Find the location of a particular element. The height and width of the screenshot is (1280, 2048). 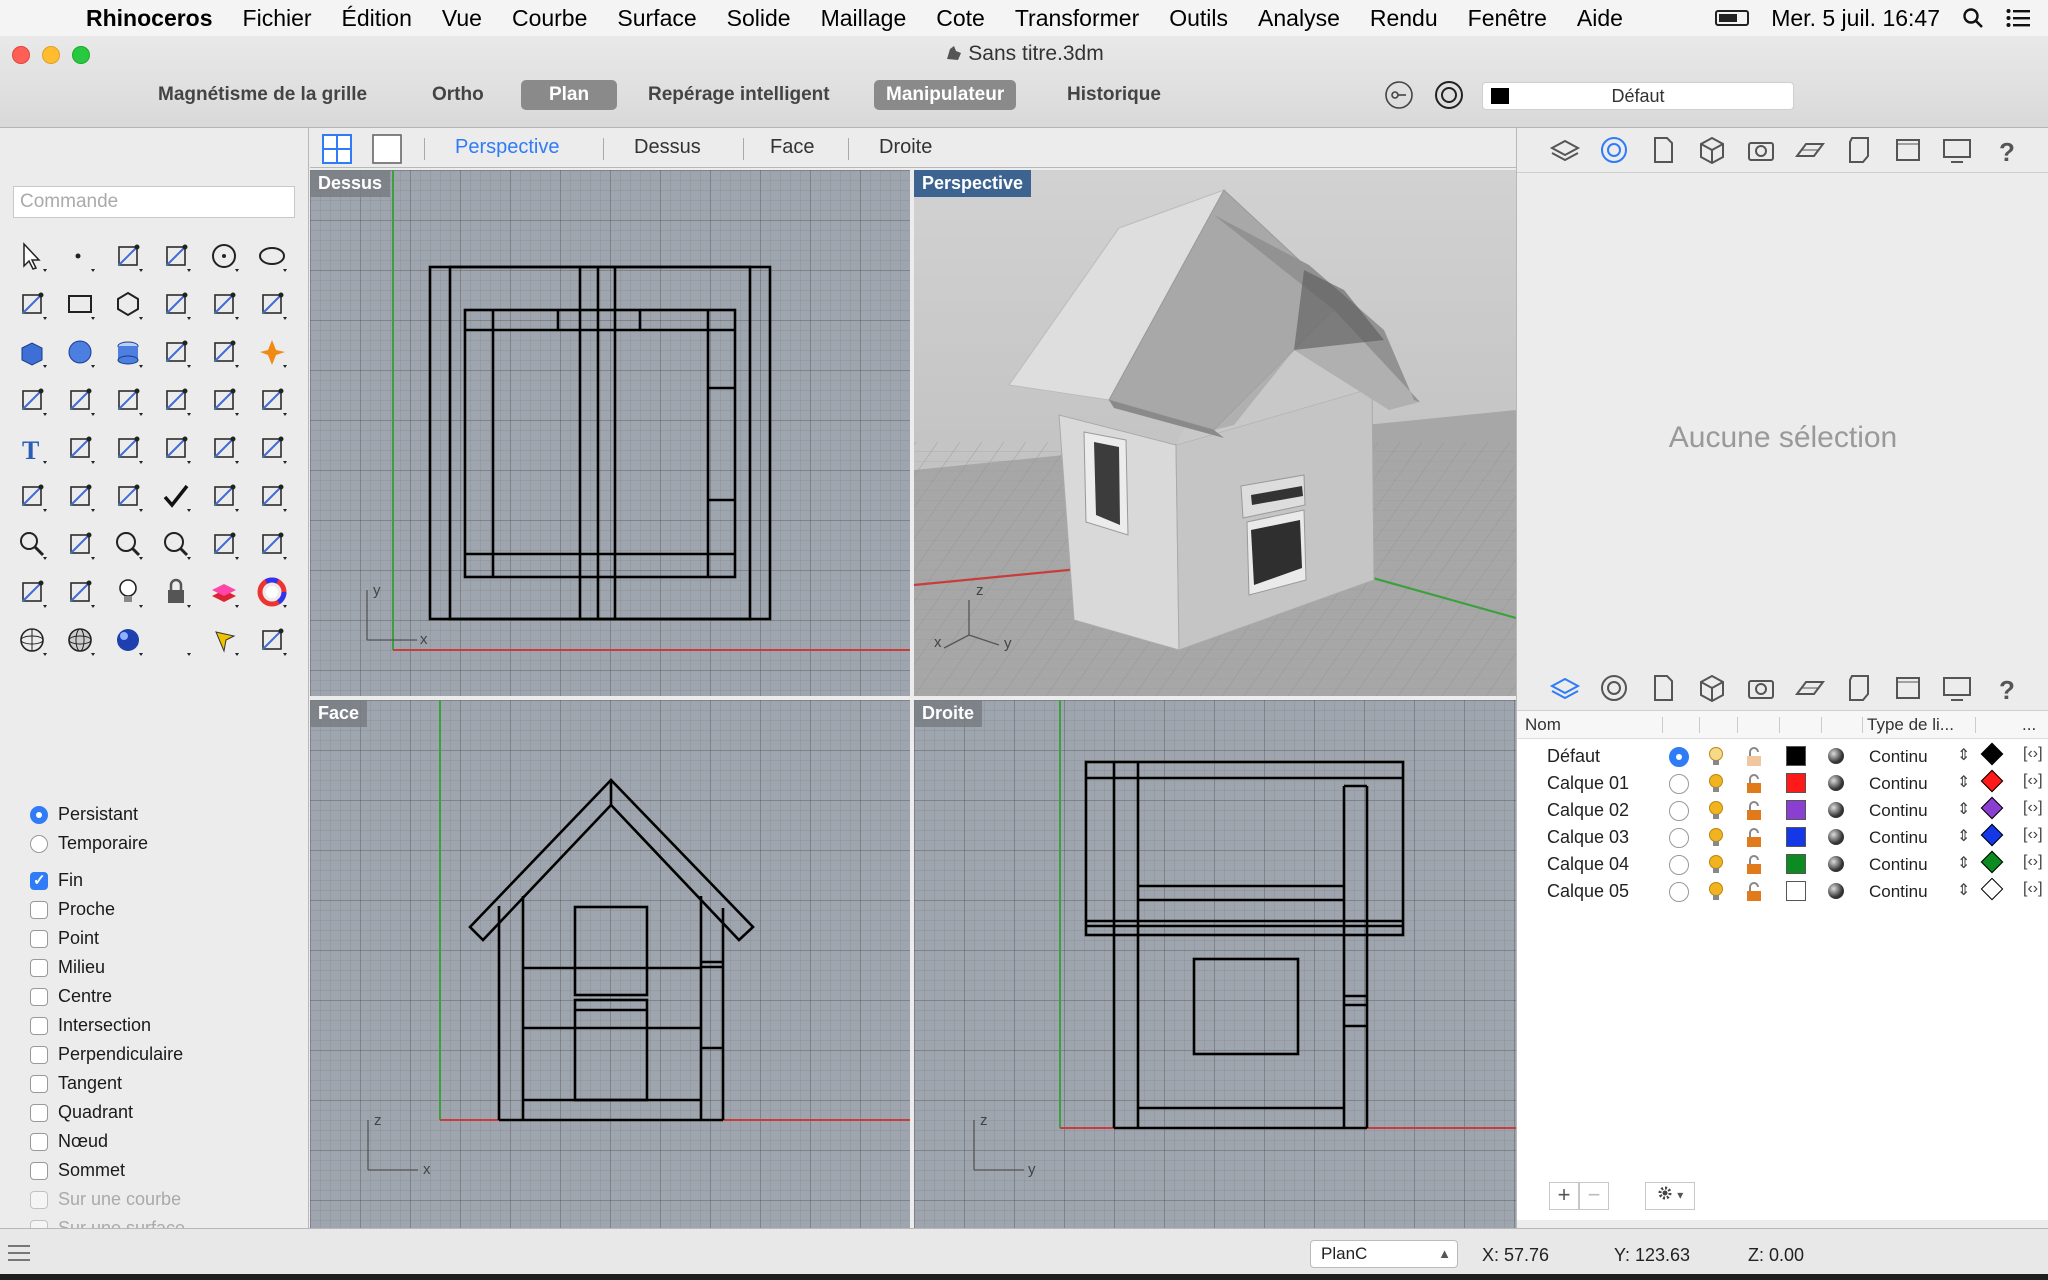

osnap-item: Perpendiculaire is located at coordinates (107, 1054).